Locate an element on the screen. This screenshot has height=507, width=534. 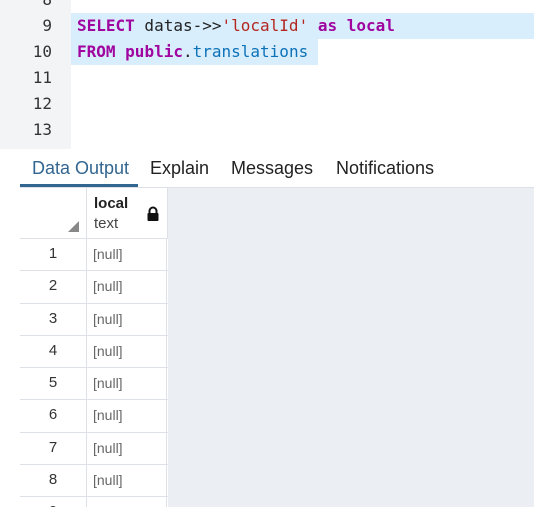
table-row: 5 [null] is located at coordinates (94, 384).